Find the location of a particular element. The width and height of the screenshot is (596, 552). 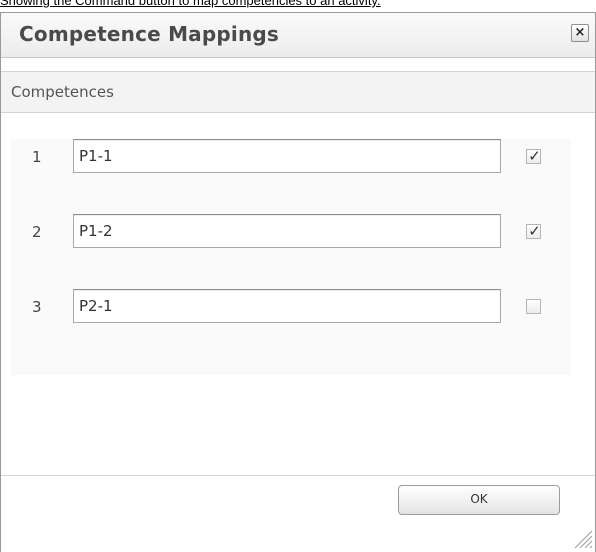

ok-button-label: OK is located at coordinates (479, 499).